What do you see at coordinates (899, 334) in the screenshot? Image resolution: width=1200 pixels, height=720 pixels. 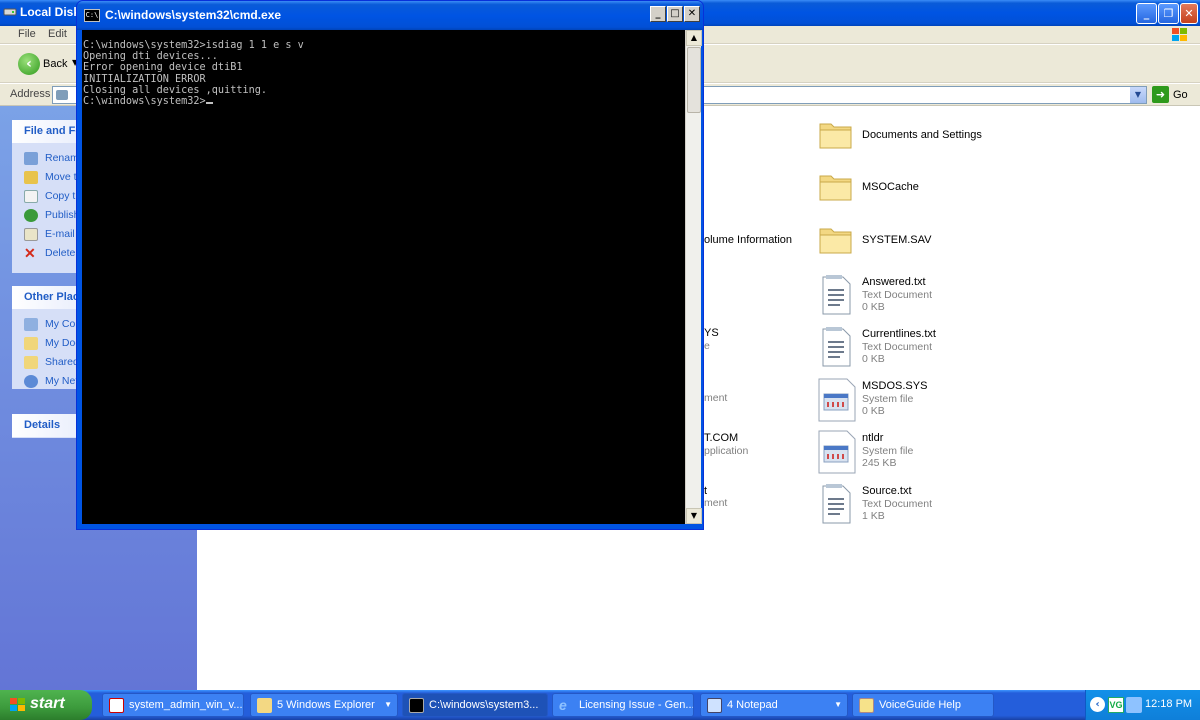 I see `file-name: Currentlines.txt` at bounding box center [899, 334].